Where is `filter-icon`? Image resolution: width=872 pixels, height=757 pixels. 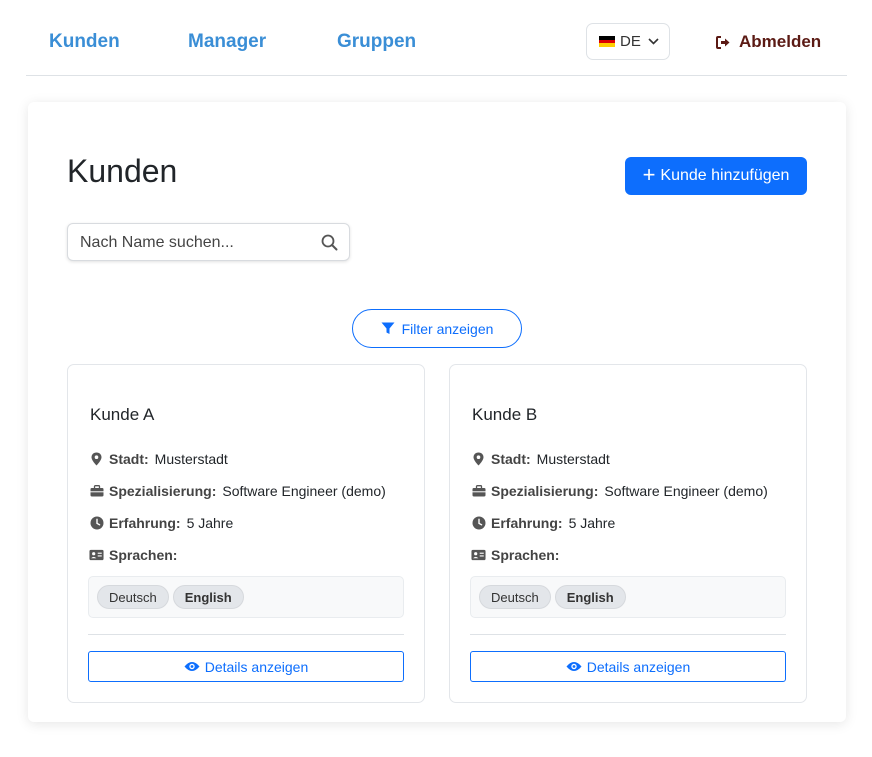
filter-icon is located at coordinates (388, 328).